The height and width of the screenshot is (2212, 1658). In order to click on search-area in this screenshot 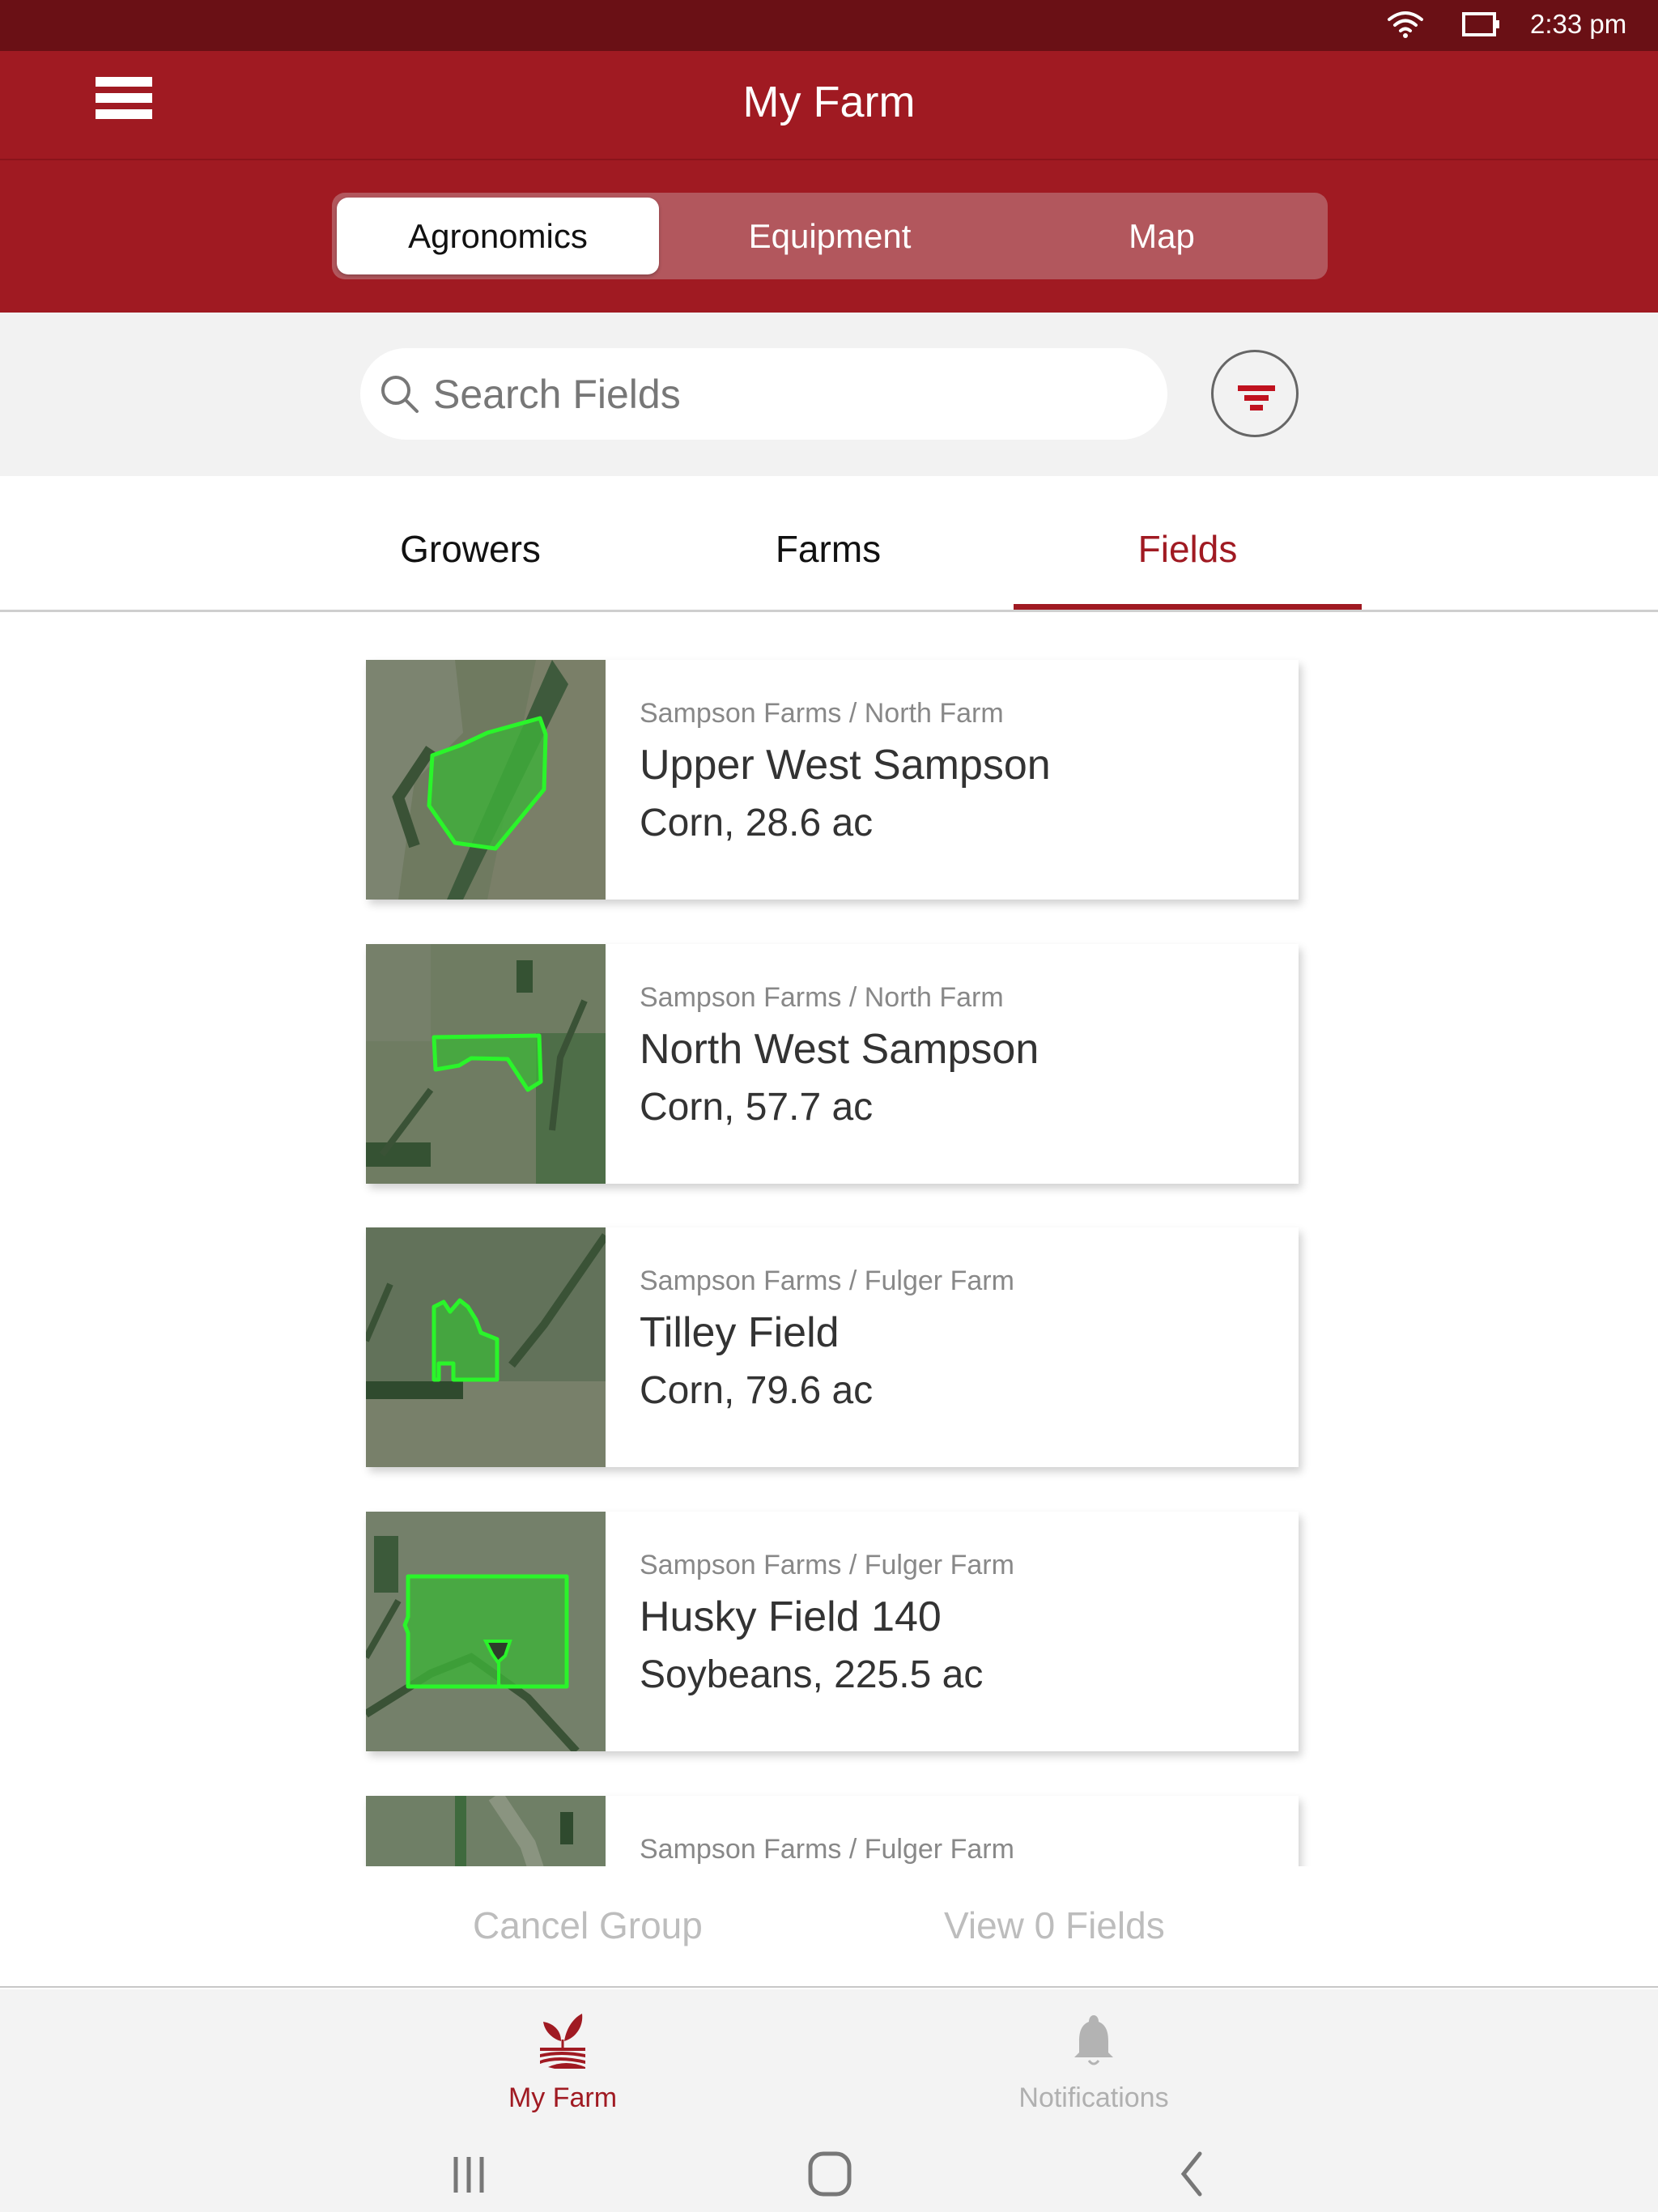, I will do `click(829, 395)`.